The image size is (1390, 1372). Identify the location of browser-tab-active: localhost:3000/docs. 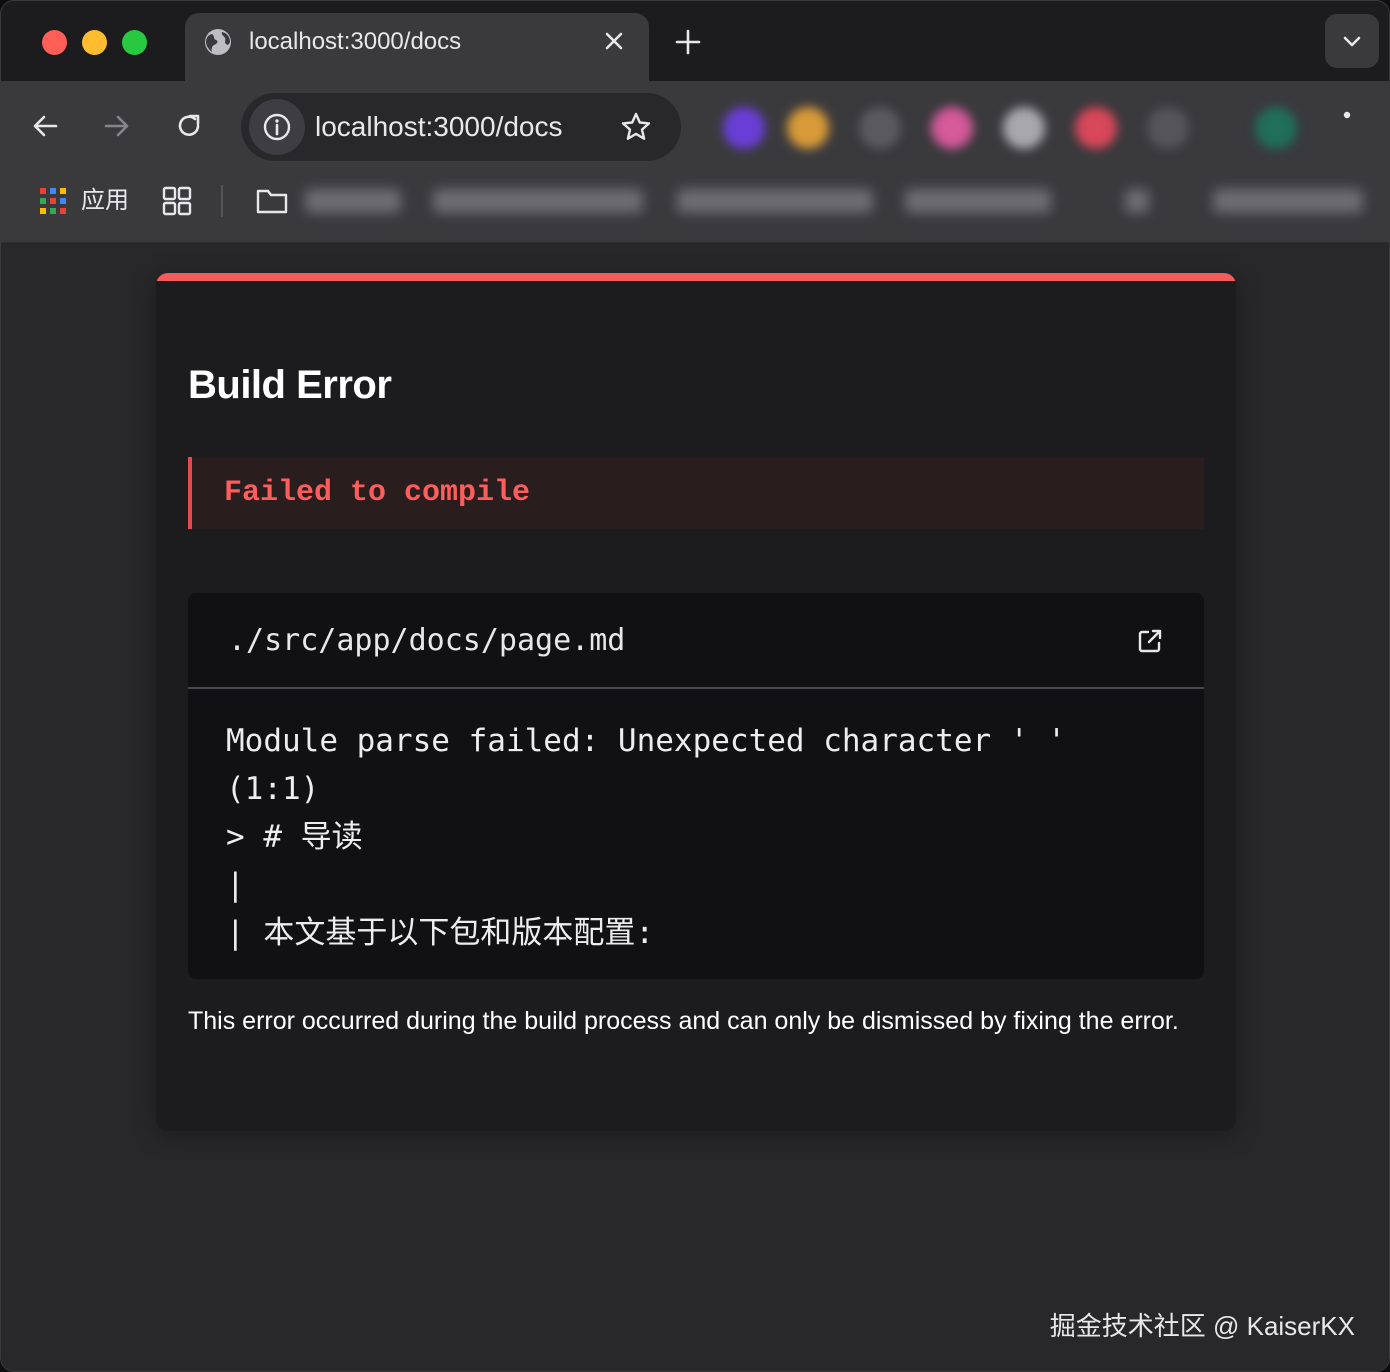
(417, 47).